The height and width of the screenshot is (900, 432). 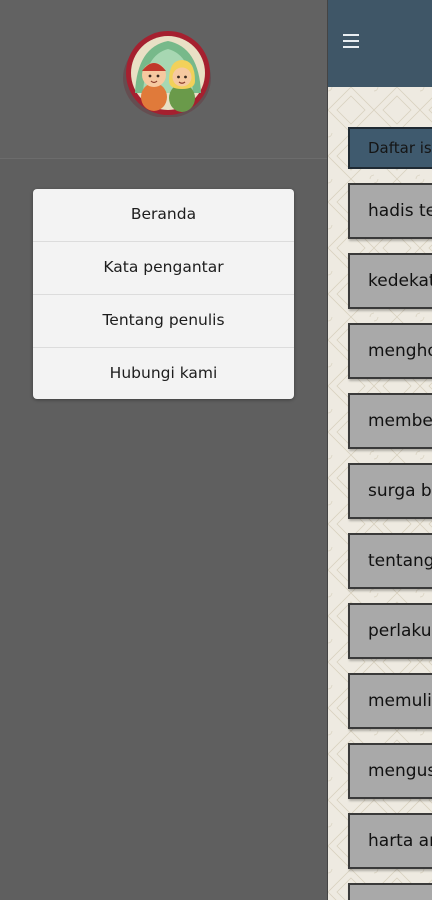 I want to click on topic-button: menghormati, so click(x=390, y=351).